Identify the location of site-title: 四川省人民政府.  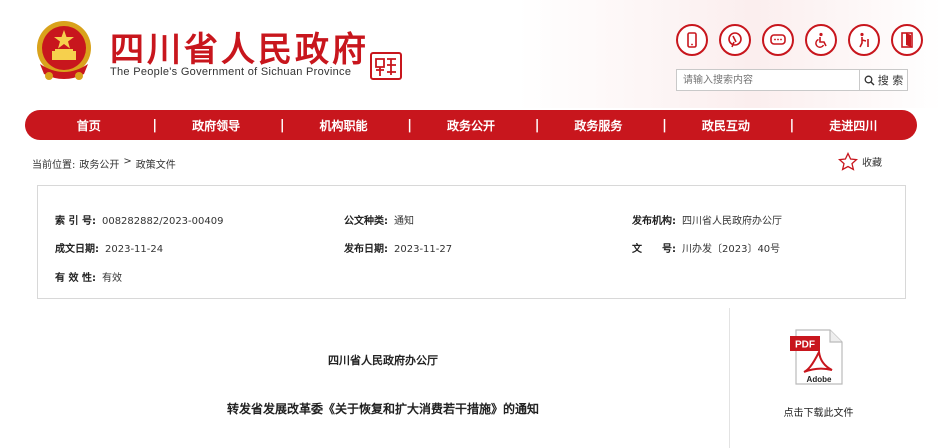
(239, 50).